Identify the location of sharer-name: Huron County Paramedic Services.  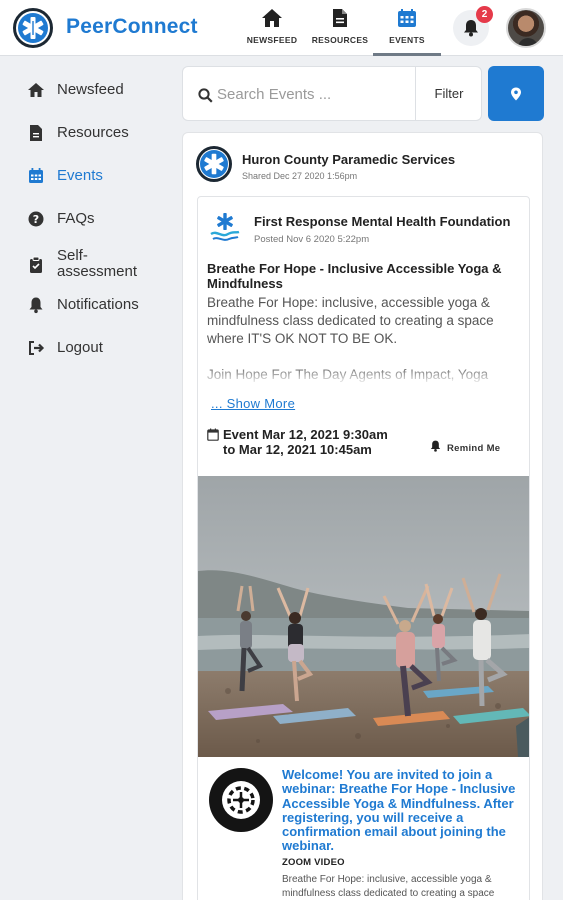
(348, 159).